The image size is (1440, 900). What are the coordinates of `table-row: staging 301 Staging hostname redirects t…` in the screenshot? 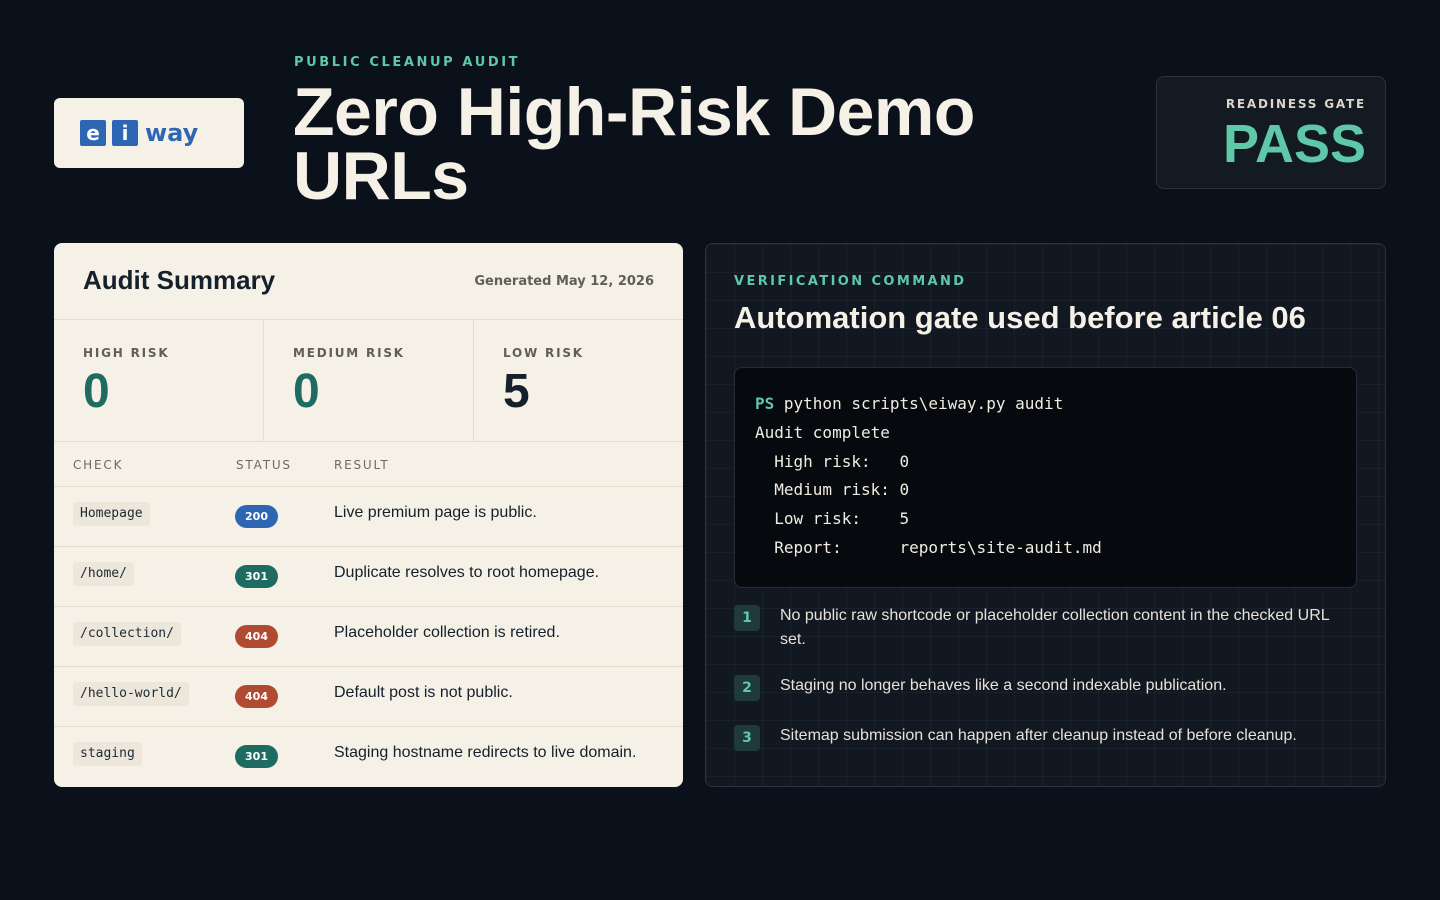 It's located at (368, 757).